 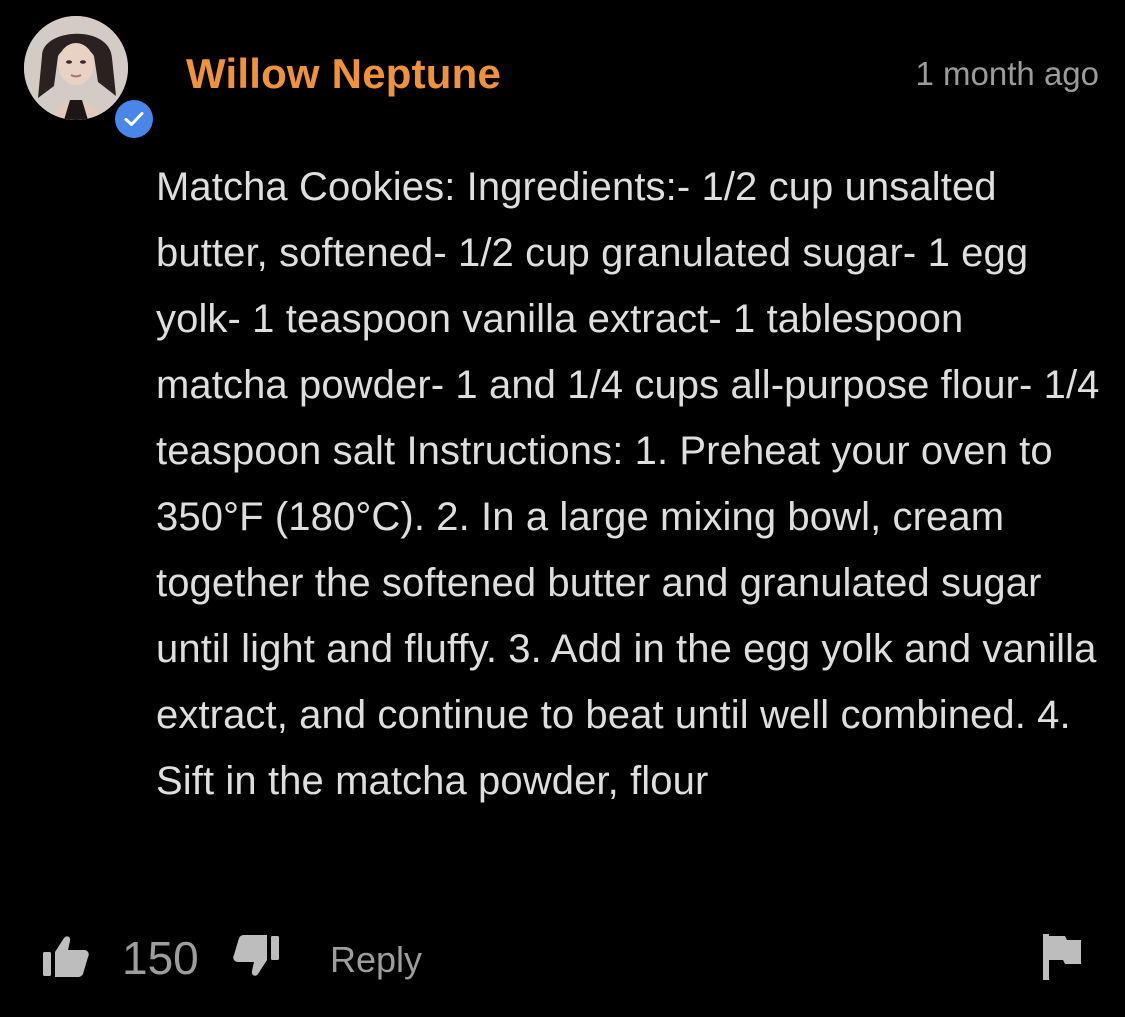 I want to click on verified-check-icon, so click(x=134, y=119).